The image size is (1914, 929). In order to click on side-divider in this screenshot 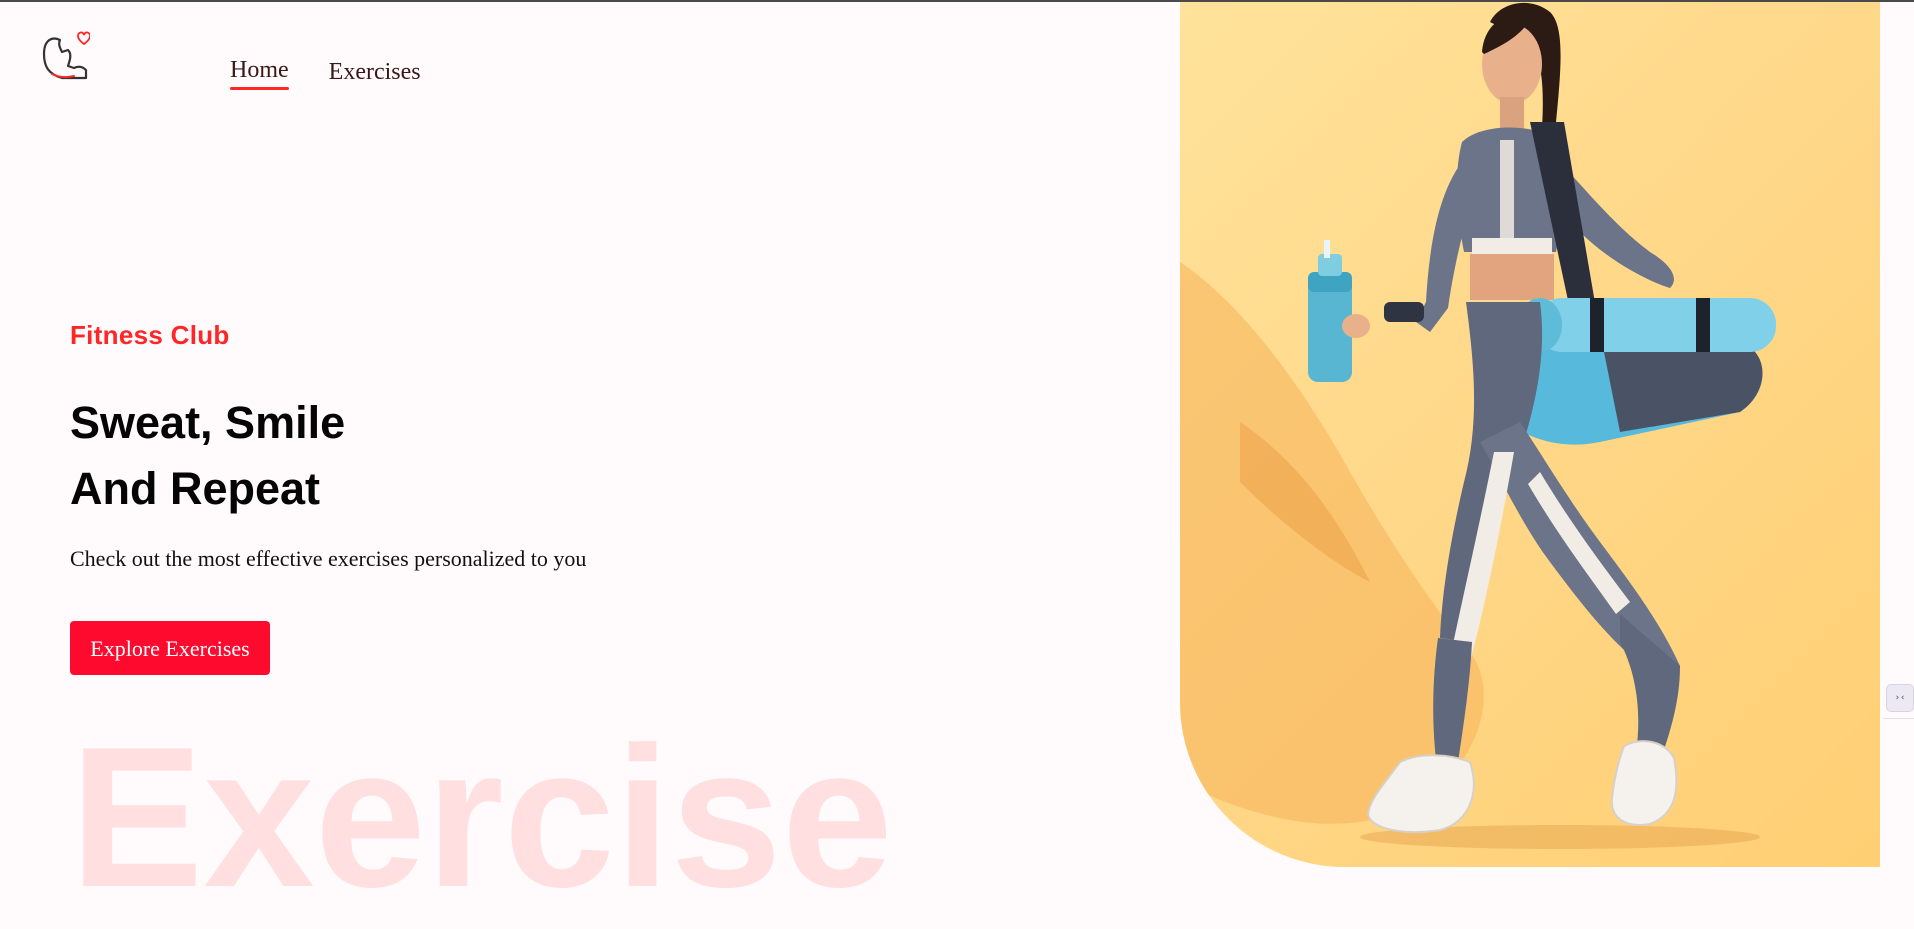, I will do `click(1898, 718)`.